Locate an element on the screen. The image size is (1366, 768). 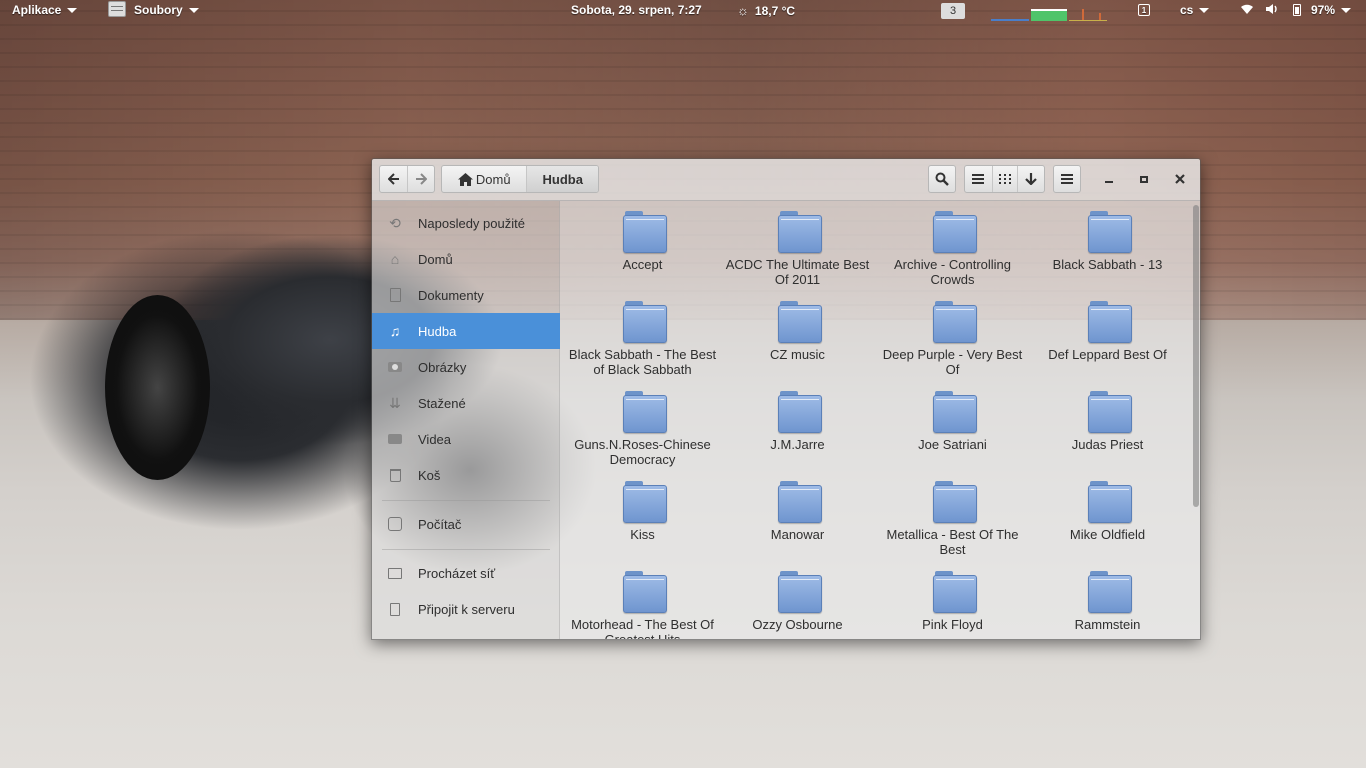
forward-button is located at coordinates (420, 179).